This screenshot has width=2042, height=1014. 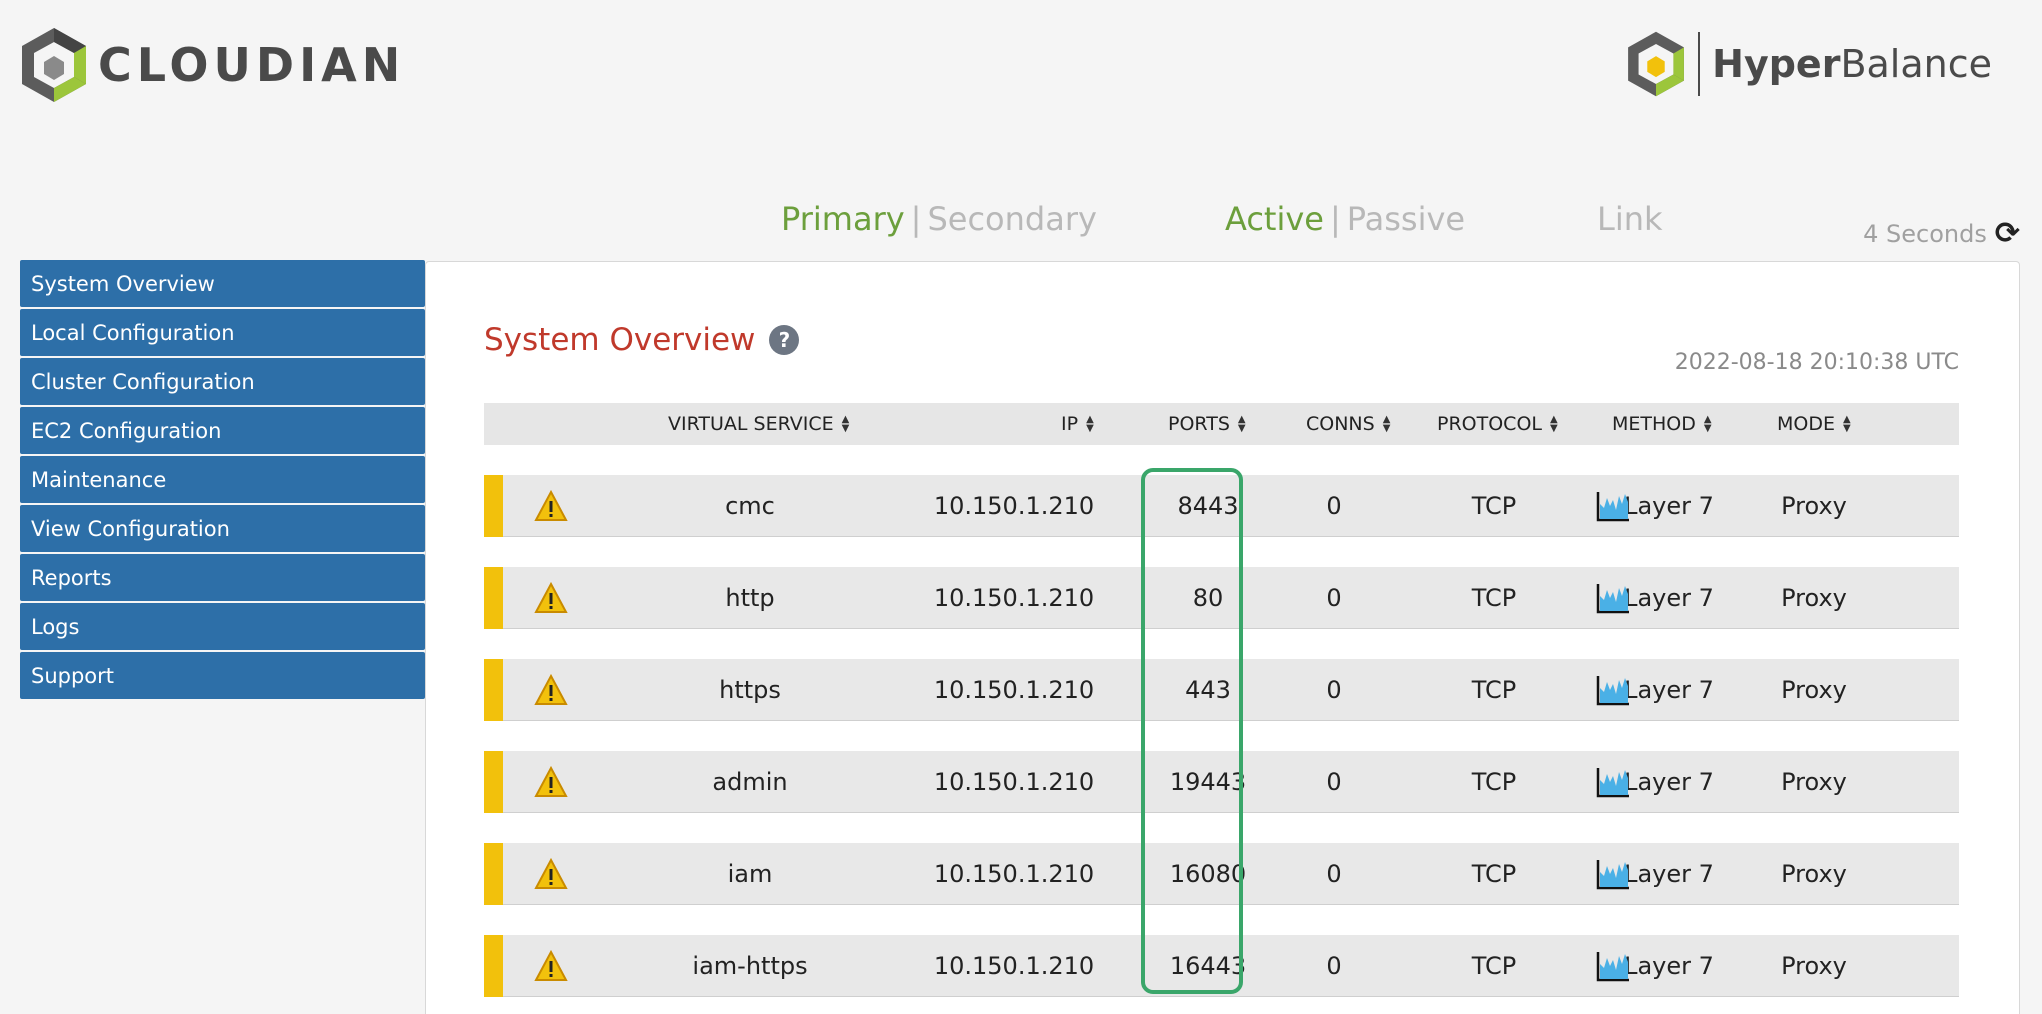 What do you see at coordinates (1274, 219) in the screenshot?
I see `state-active: Active` at bounding box center [1274, 219].